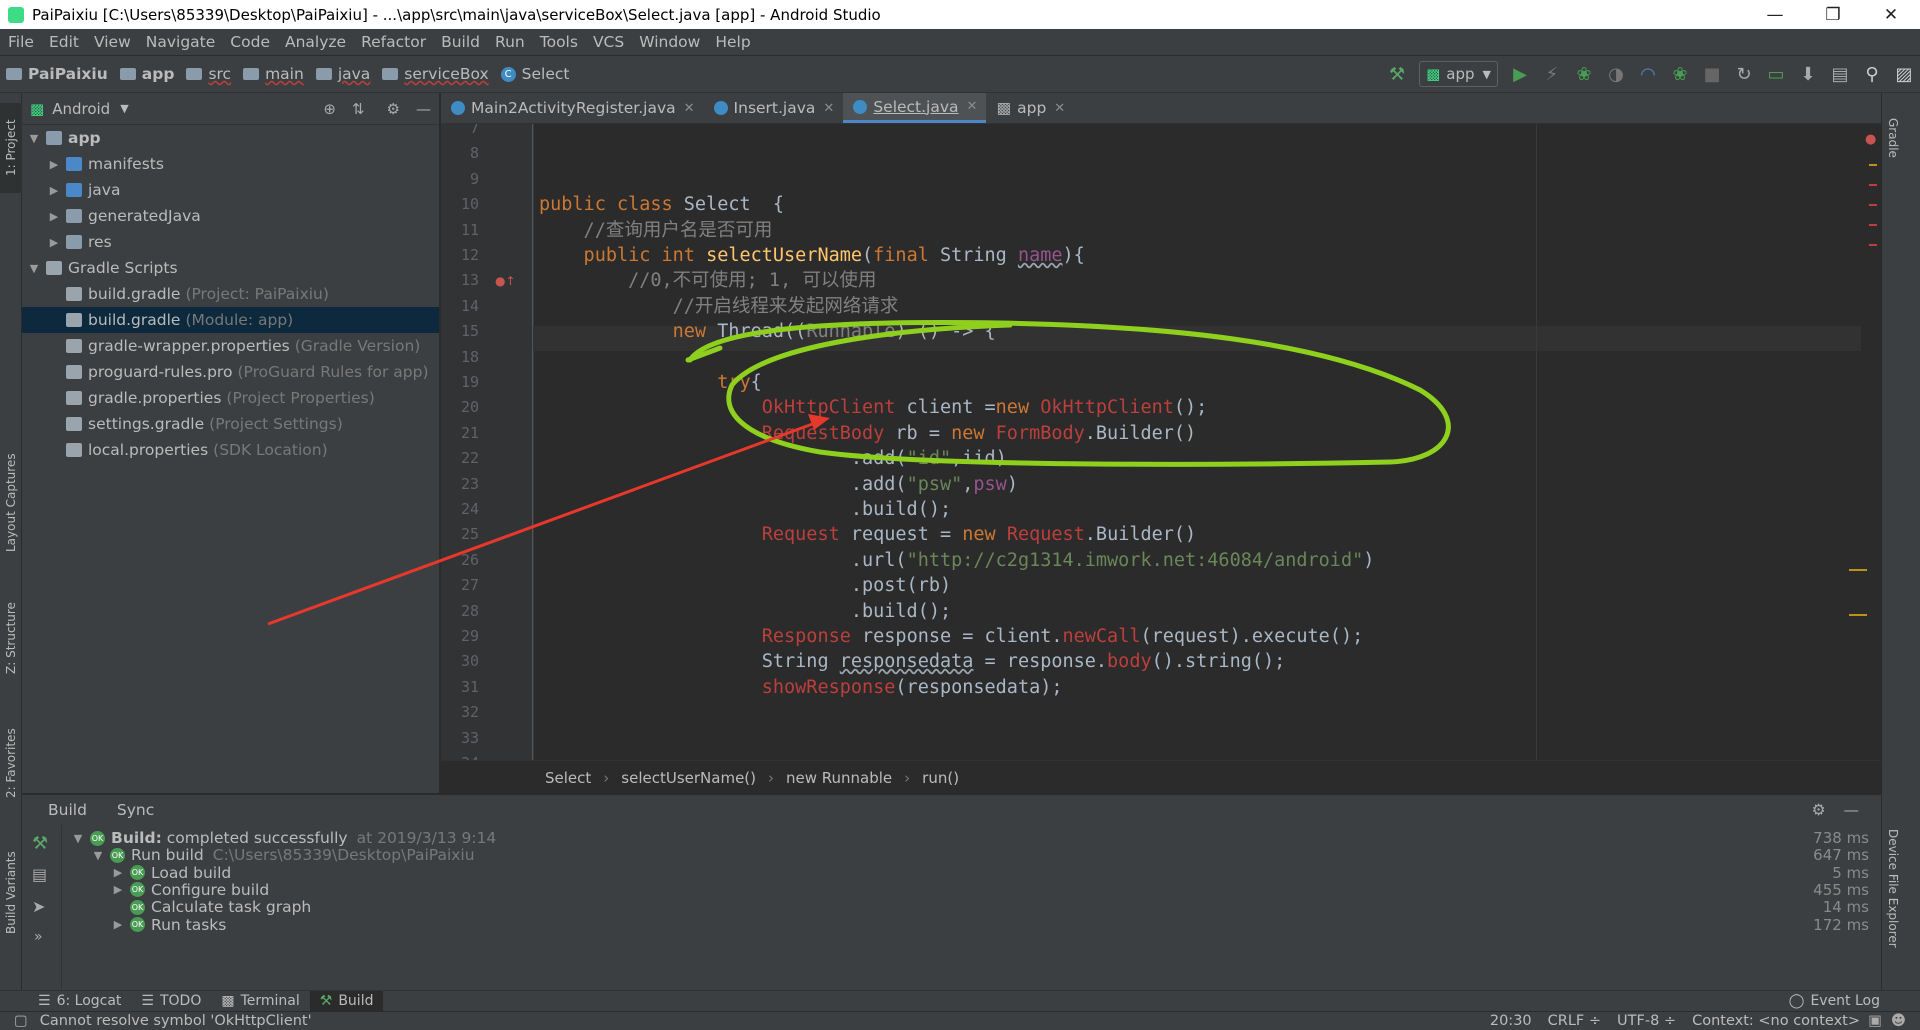 The width and height of the screenshot is (1920, 1030). What do you see at coordinates (1616, 74) in the screenshot?
I see `coverage-icon: ◑` at bounding box center [1616, 74].